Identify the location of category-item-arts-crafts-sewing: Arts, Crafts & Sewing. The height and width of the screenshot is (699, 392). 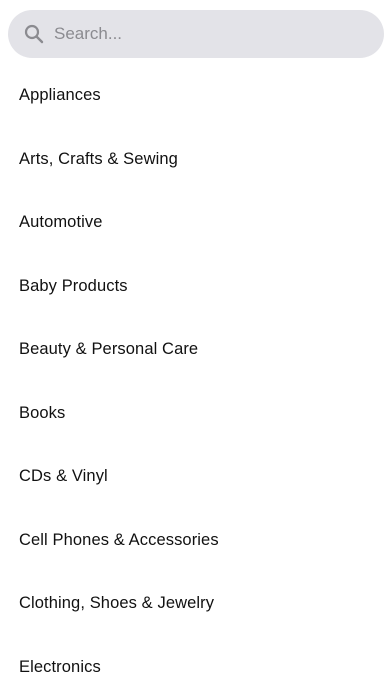
(196, 160).